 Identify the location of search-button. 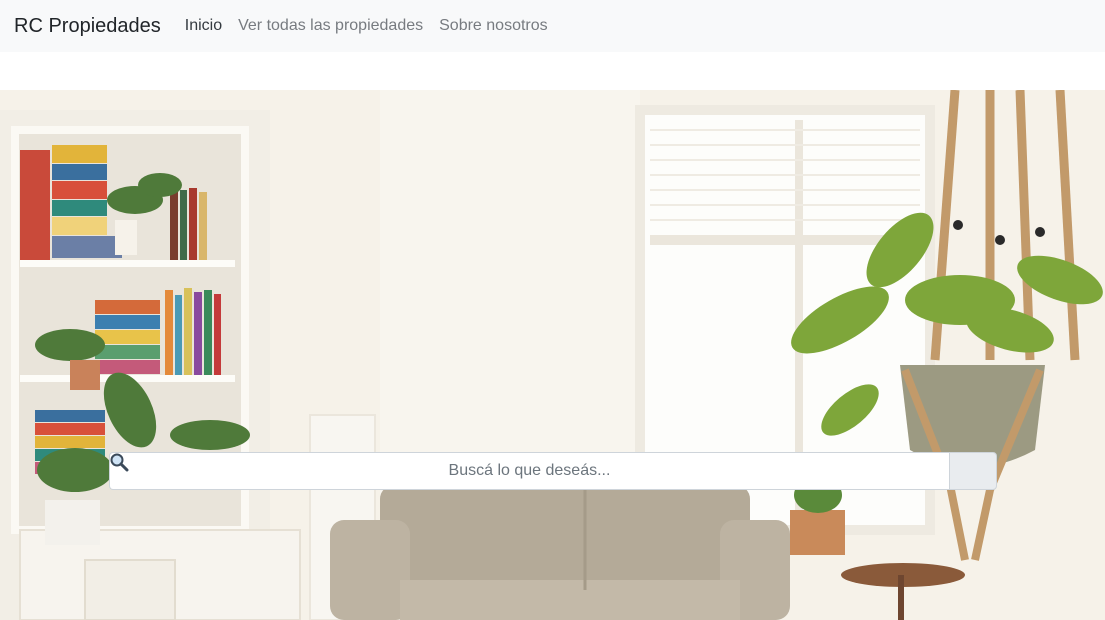
(553, 471).